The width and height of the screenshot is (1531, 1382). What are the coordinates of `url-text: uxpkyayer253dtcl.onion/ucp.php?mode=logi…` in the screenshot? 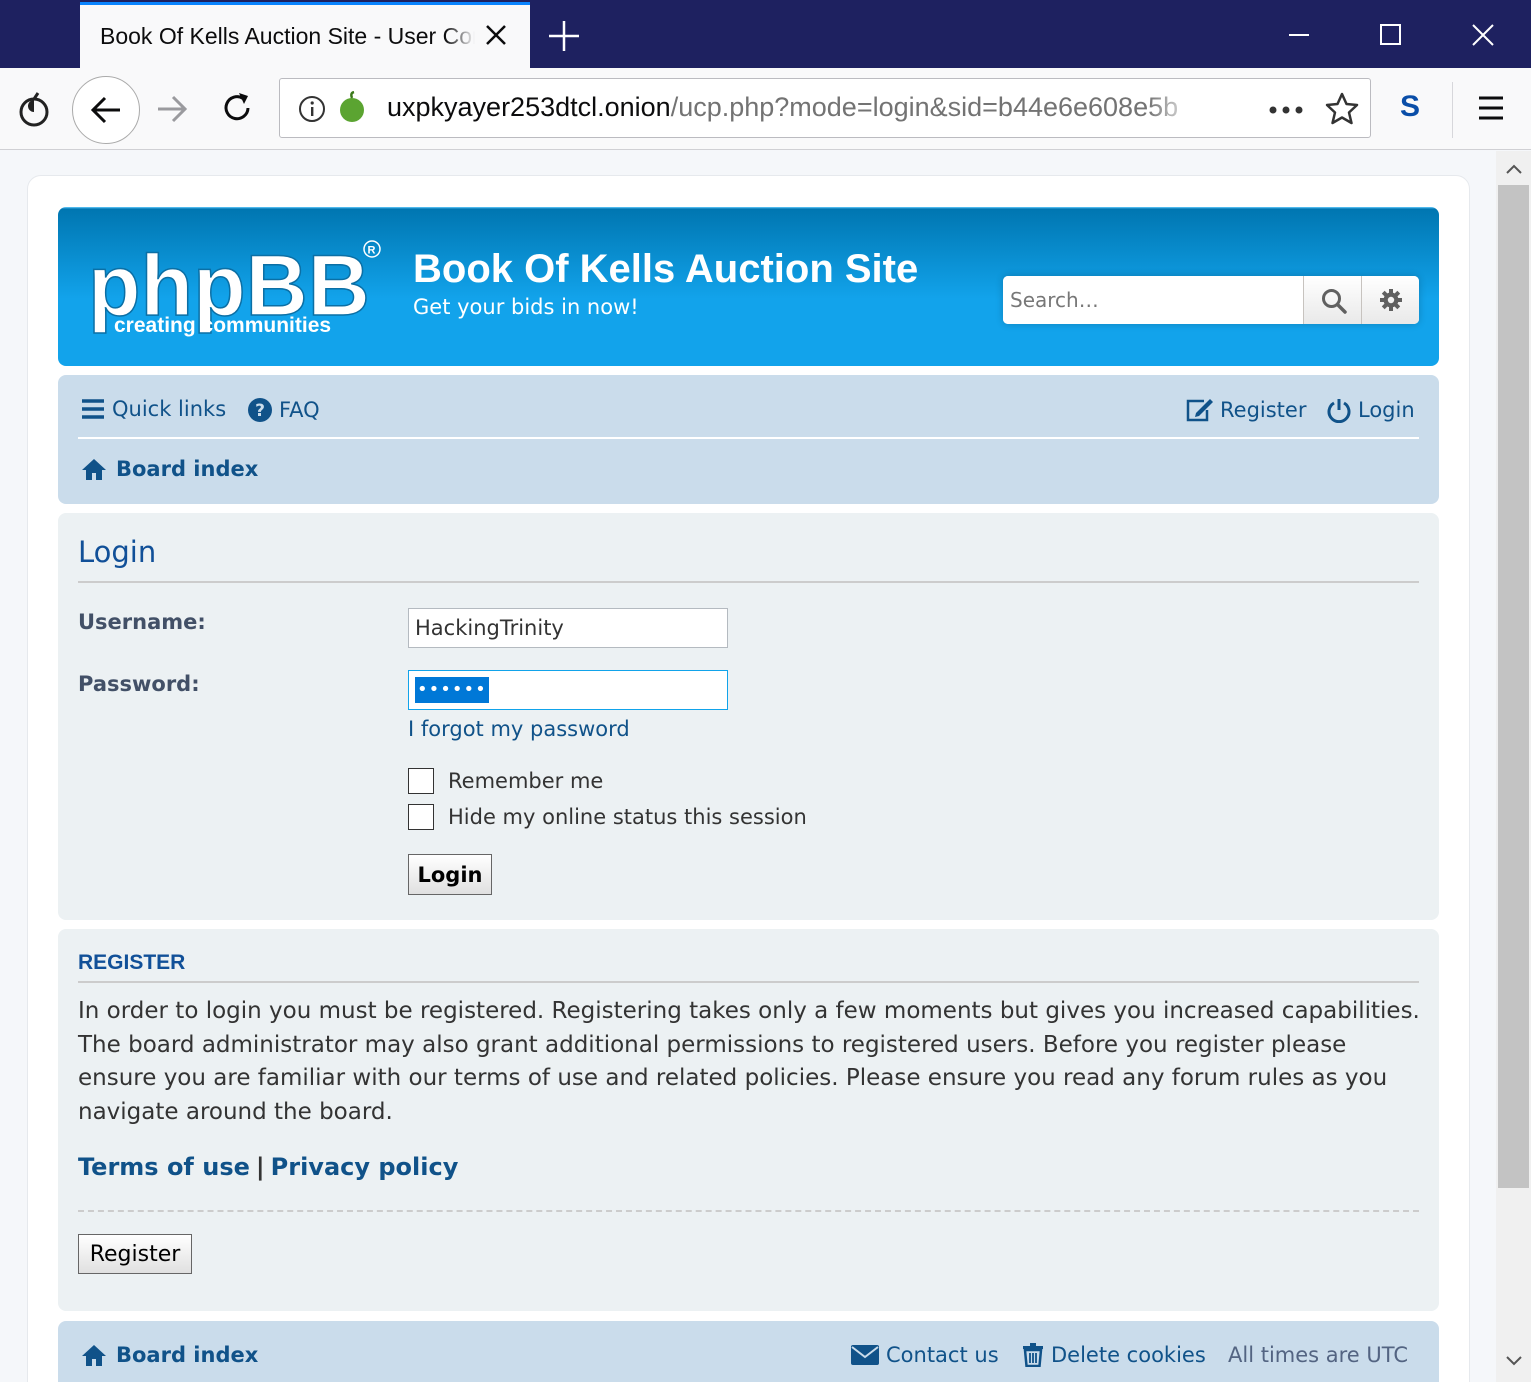 It's located at (792, 107).